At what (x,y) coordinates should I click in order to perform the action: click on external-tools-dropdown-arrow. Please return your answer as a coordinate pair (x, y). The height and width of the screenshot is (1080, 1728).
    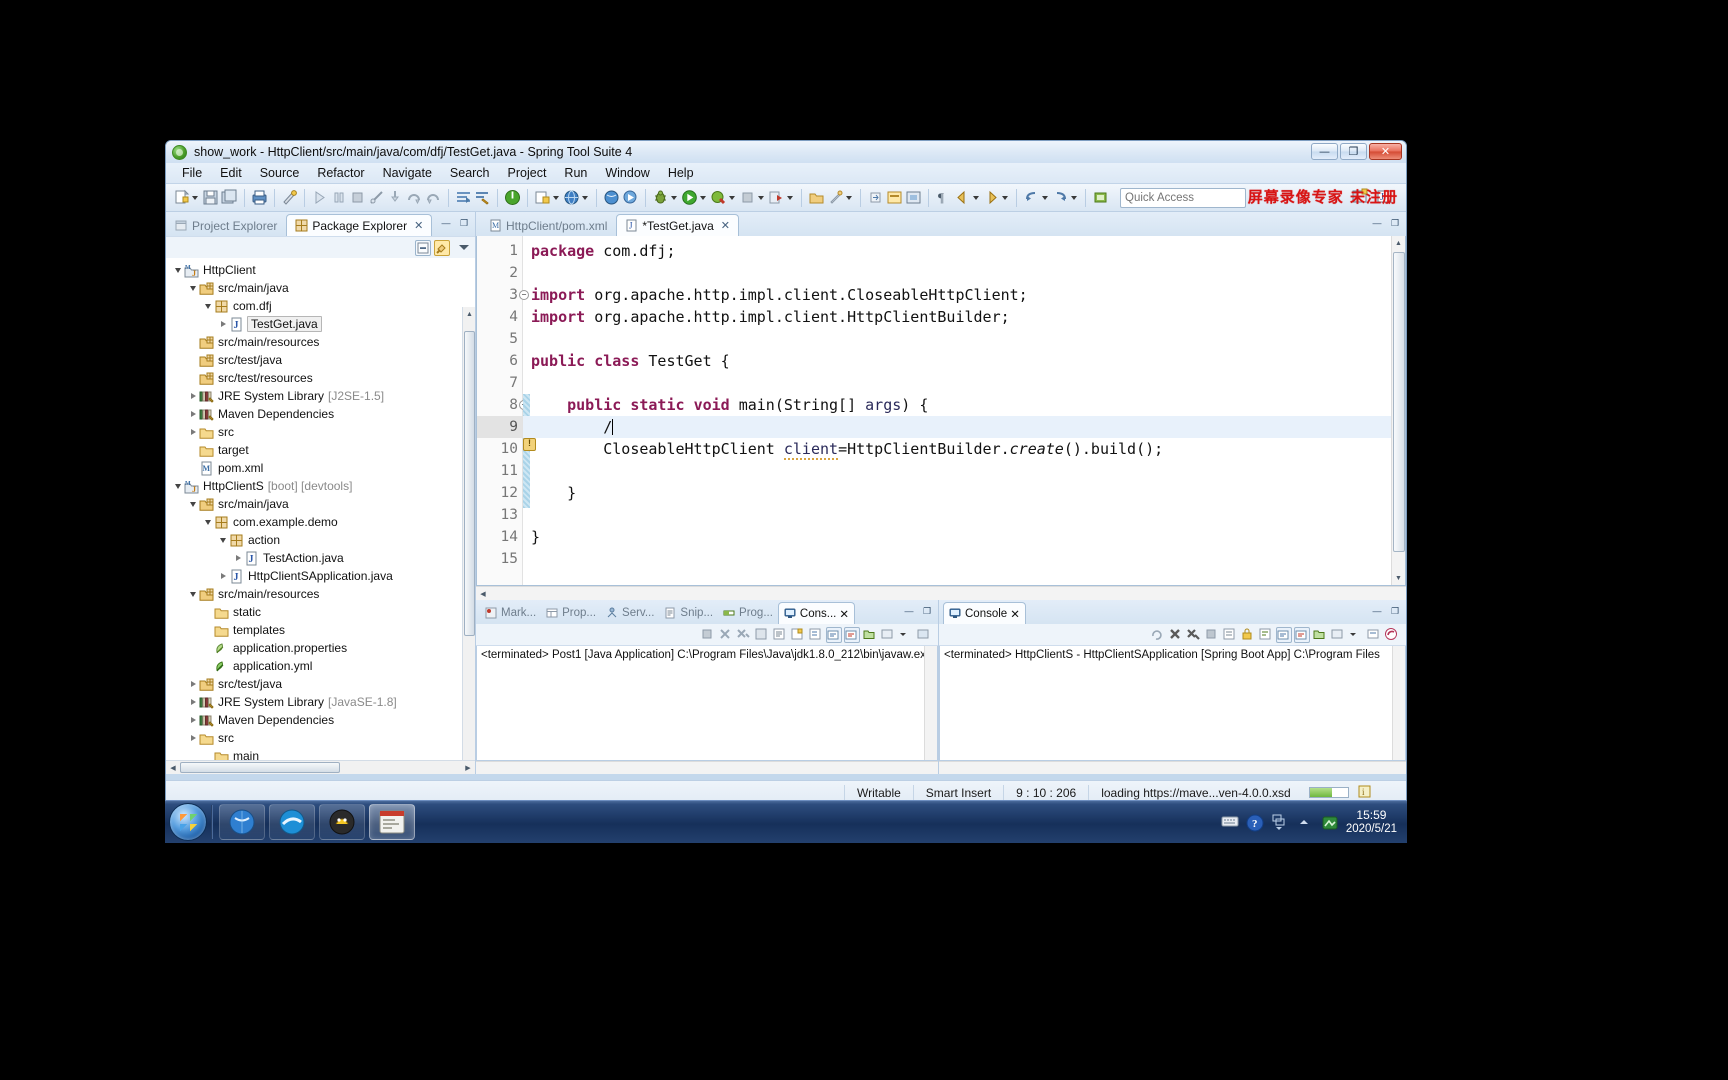
    Looking at the image, I should click on (732, 197).